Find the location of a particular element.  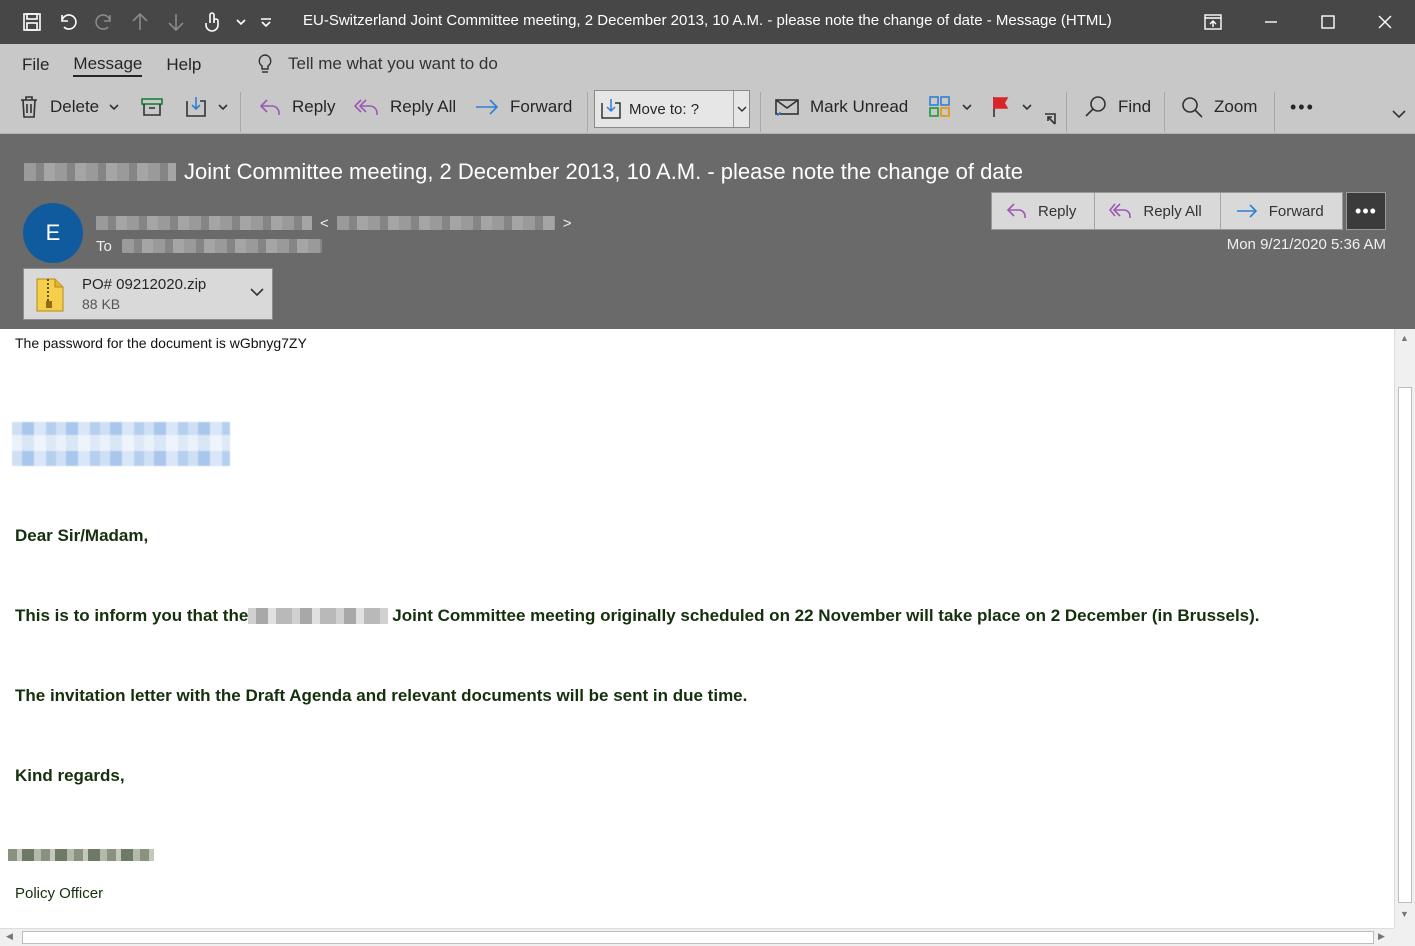

delete-button: Delete is located at coordinates (68, 107).